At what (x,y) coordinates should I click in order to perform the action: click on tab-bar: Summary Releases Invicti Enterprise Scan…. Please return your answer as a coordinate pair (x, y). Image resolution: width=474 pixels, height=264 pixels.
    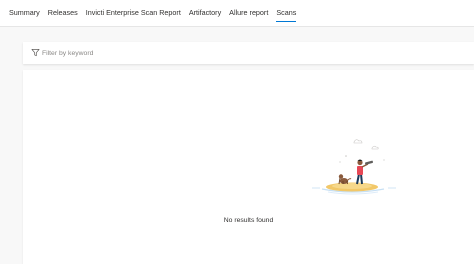
    Looking at the image, I should click on (237, 13).